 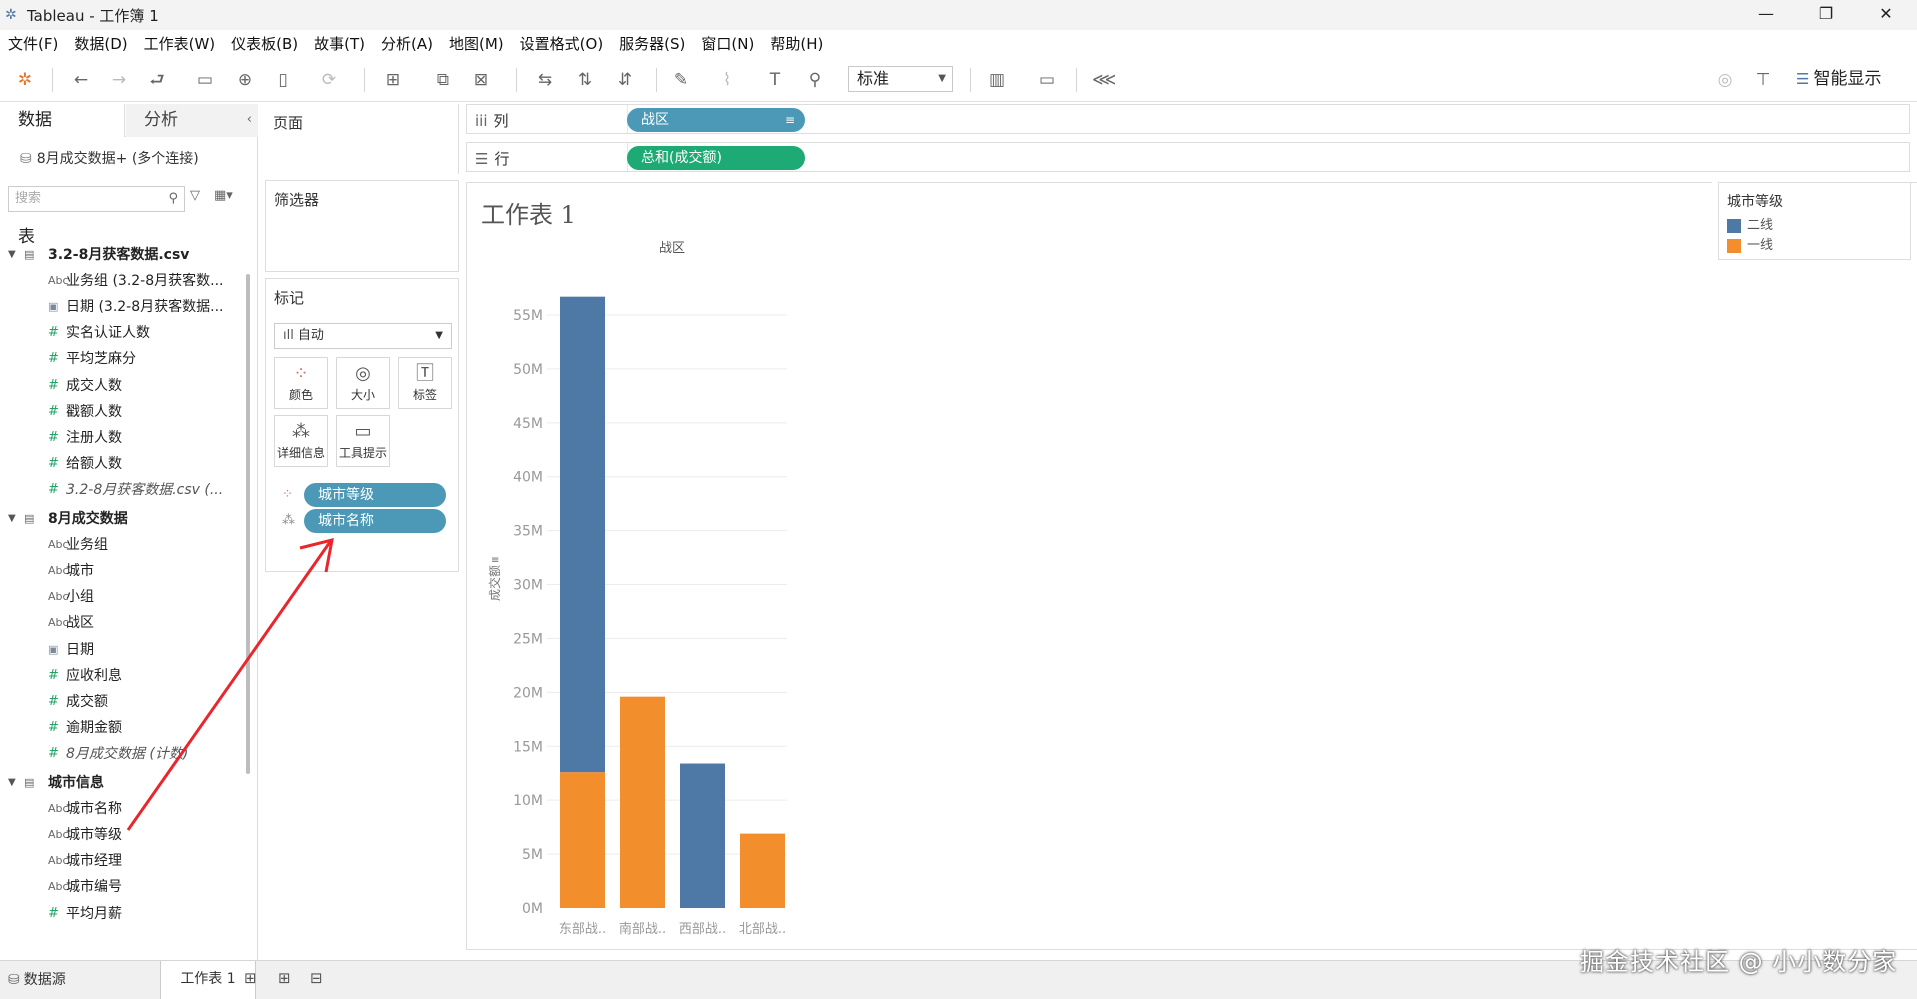 What do you see at coordinates (81, 80) in the screenshot?
I see `undo-icon: ←` at bounding box center [81, 80].